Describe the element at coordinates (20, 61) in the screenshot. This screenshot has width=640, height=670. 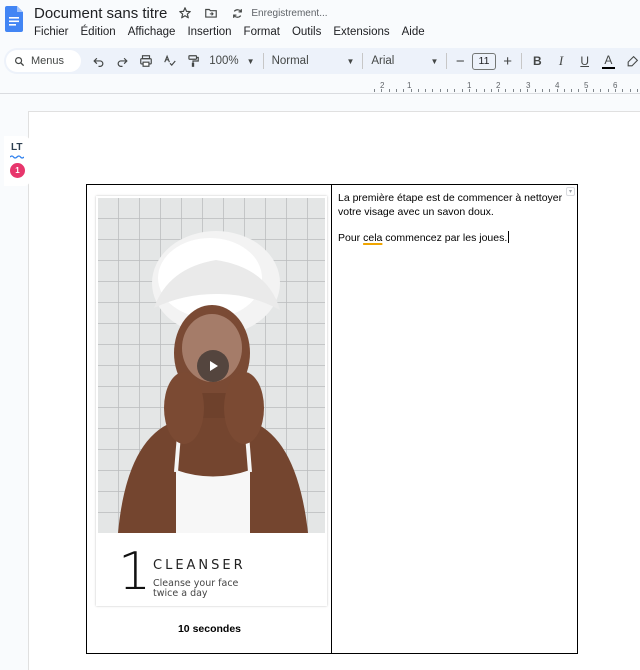
I see `search-icon` at that location.